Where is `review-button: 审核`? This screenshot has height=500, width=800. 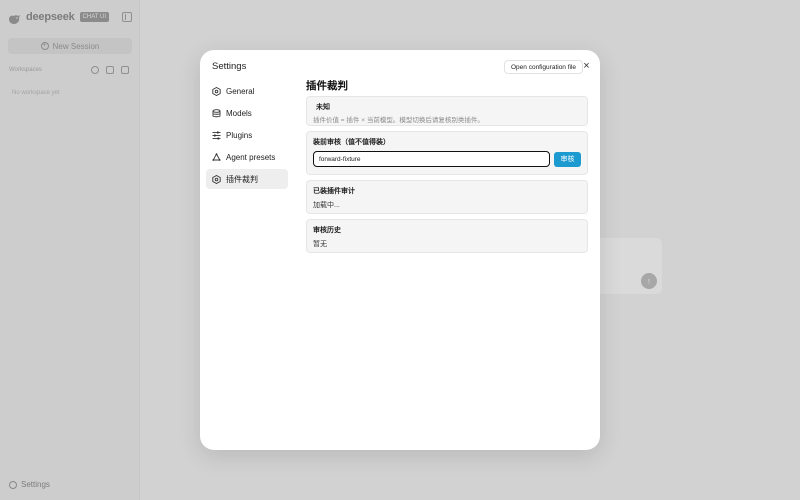
review-button: 审核 is located at coordinates (567, 159).